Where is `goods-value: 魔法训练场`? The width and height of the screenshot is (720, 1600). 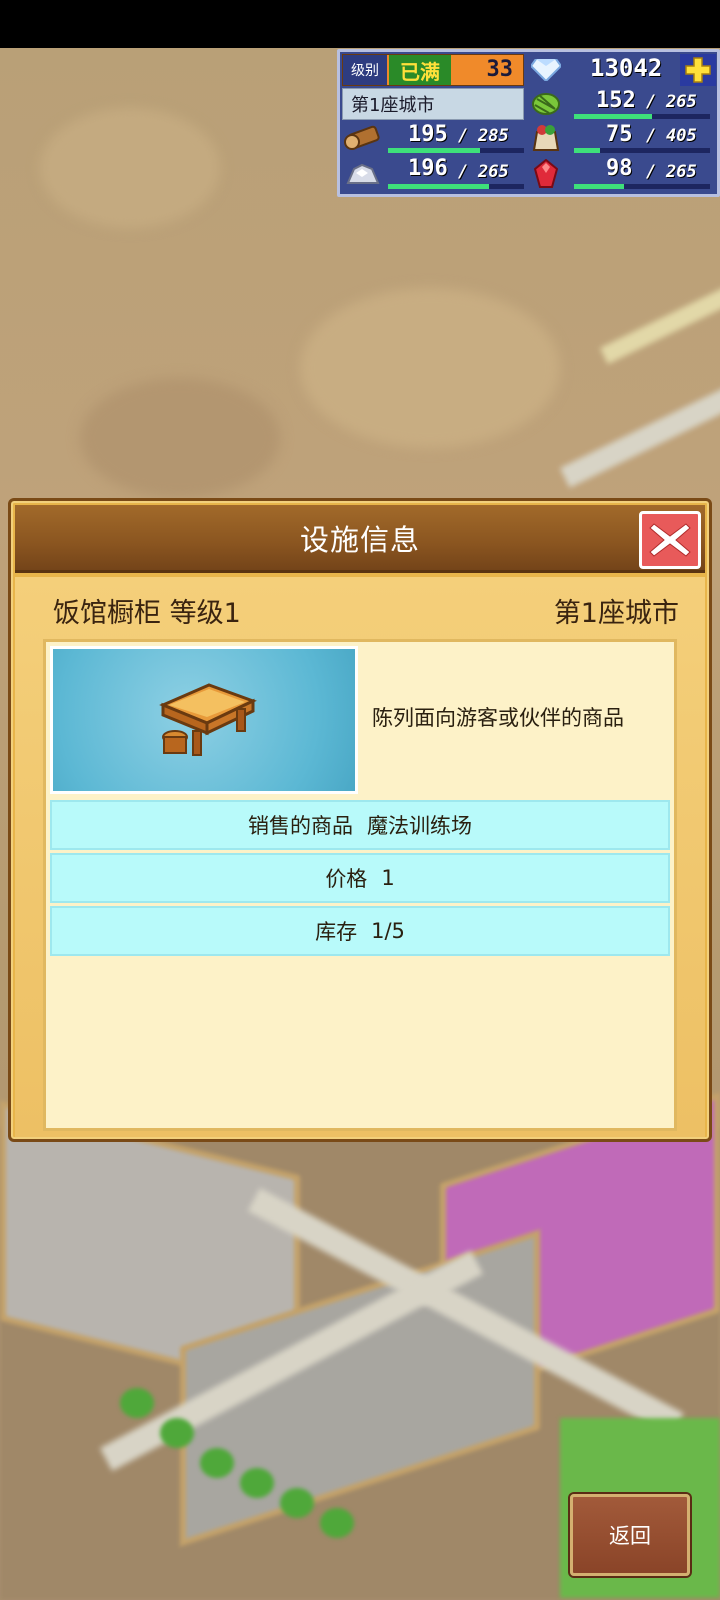 goods-value: 魔法训练场 is located at coordinates (419, 826).